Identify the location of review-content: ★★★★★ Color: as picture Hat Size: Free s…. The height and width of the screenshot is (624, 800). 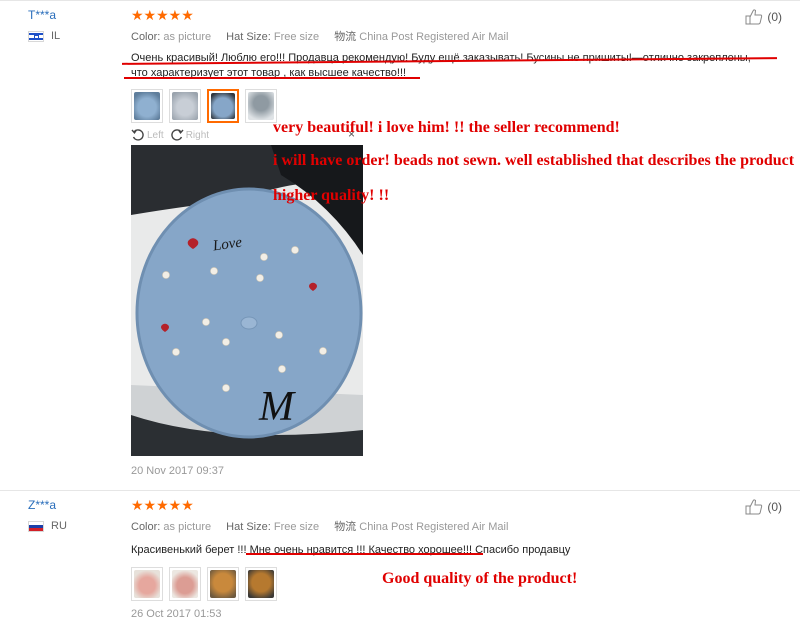
(350, 559).